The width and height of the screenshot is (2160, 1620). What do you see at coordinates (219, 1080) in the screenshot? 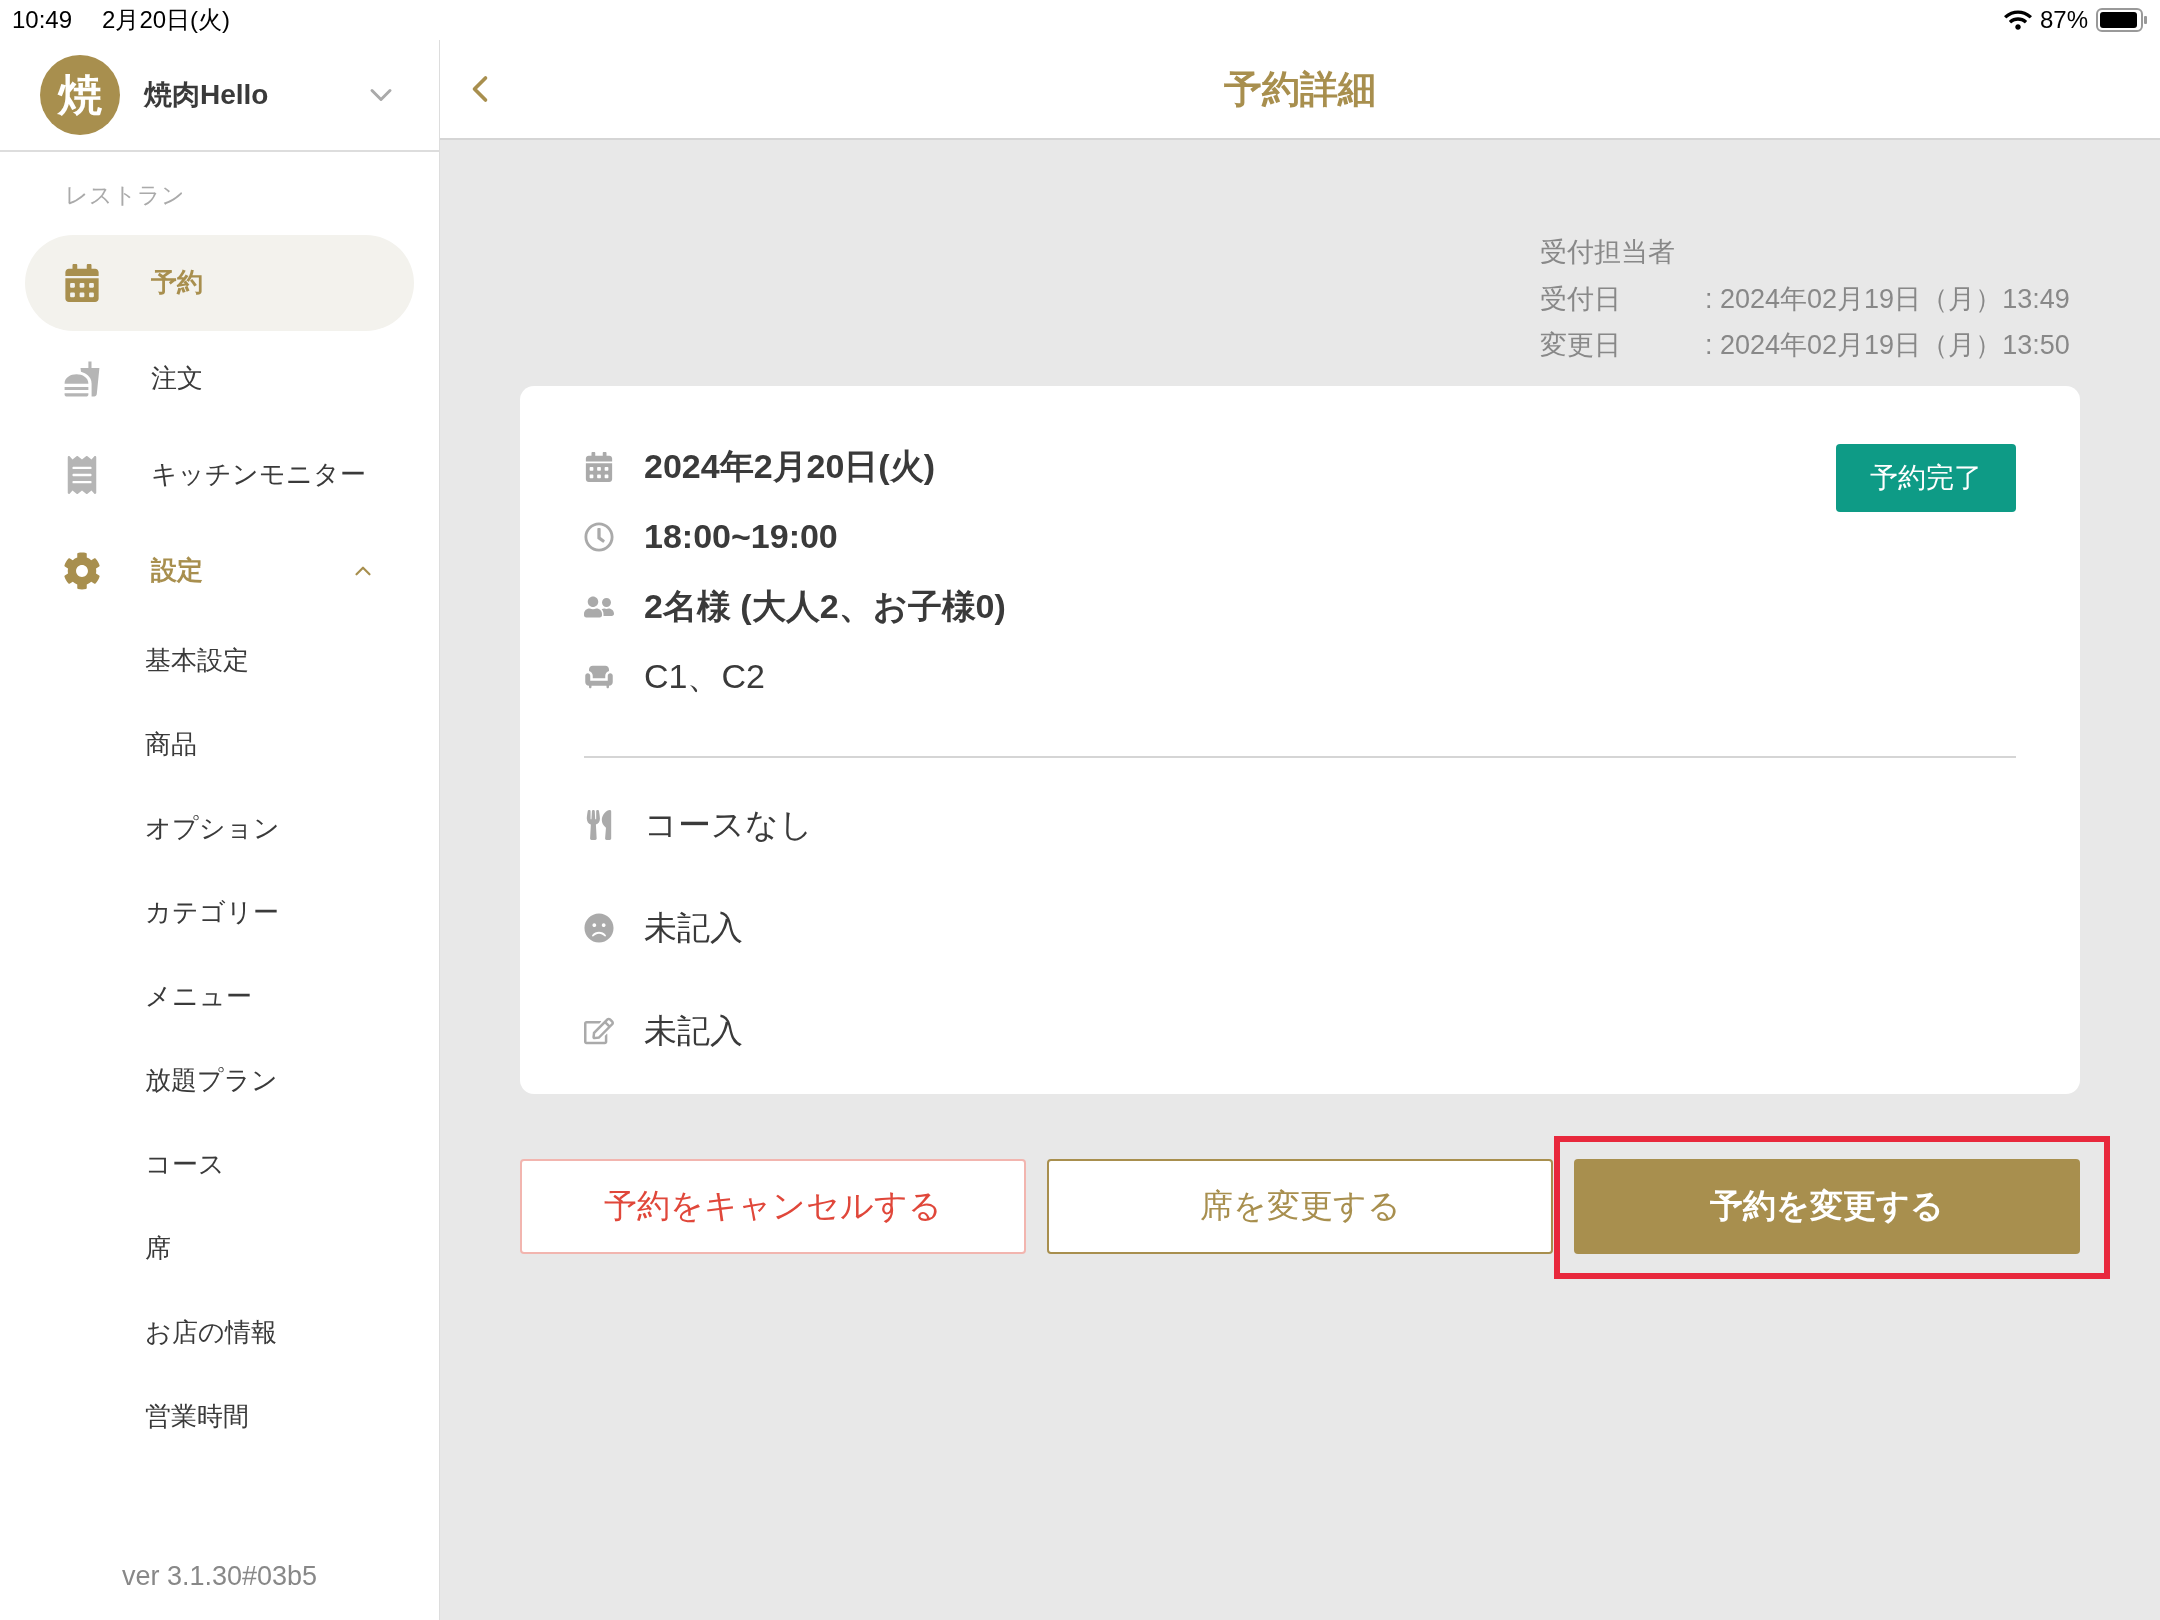
I see `sidebar-subitem: 放題プラン` at bounding box center [219, 1080].